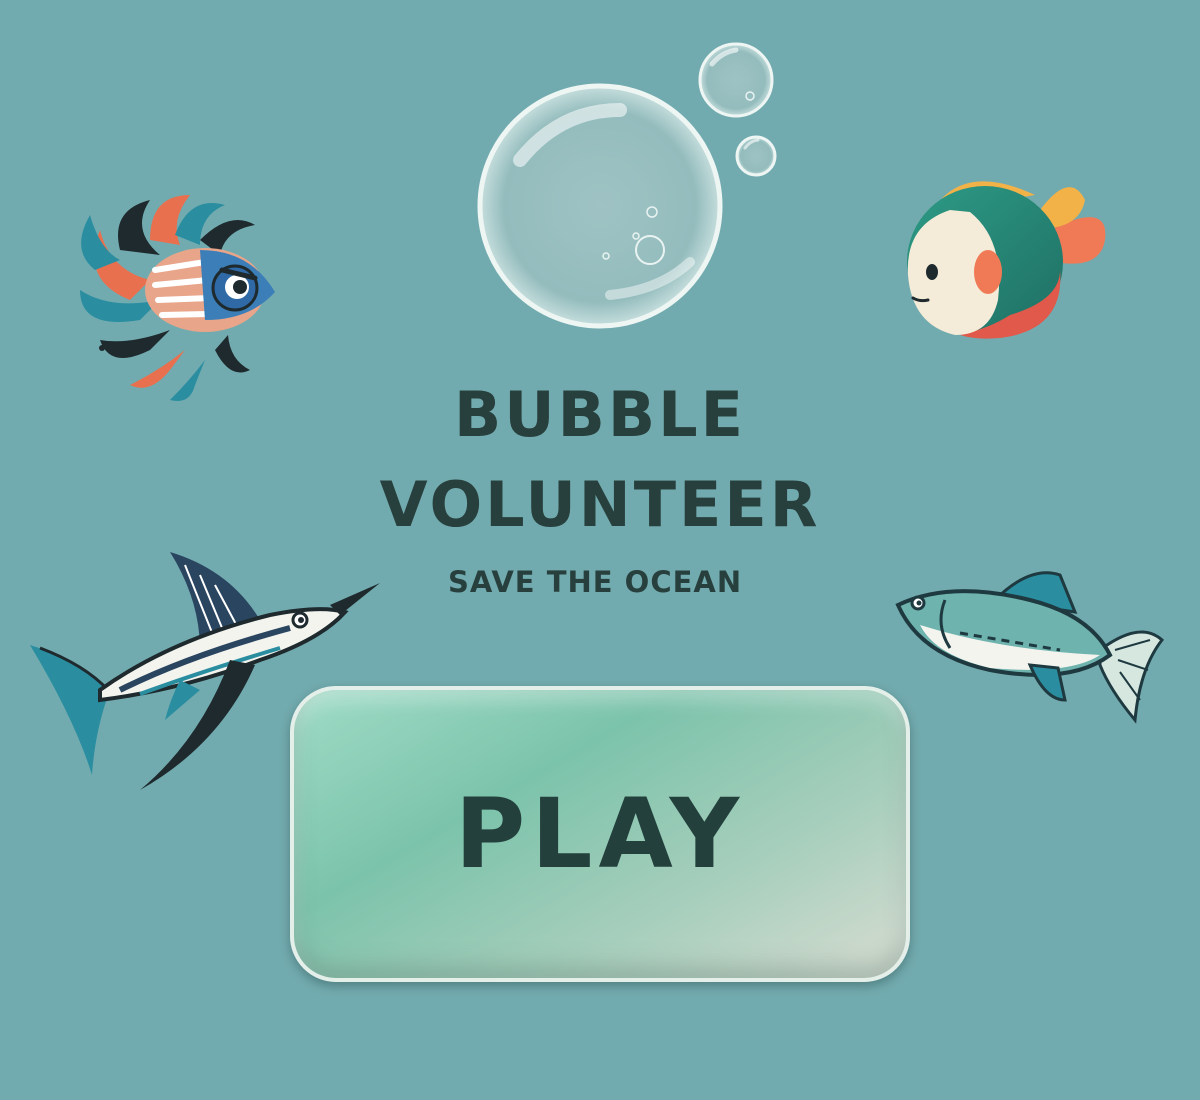 This screenshot has height=1100, width=1200. I want to click on play-button: PLAY, so click(600, 834).